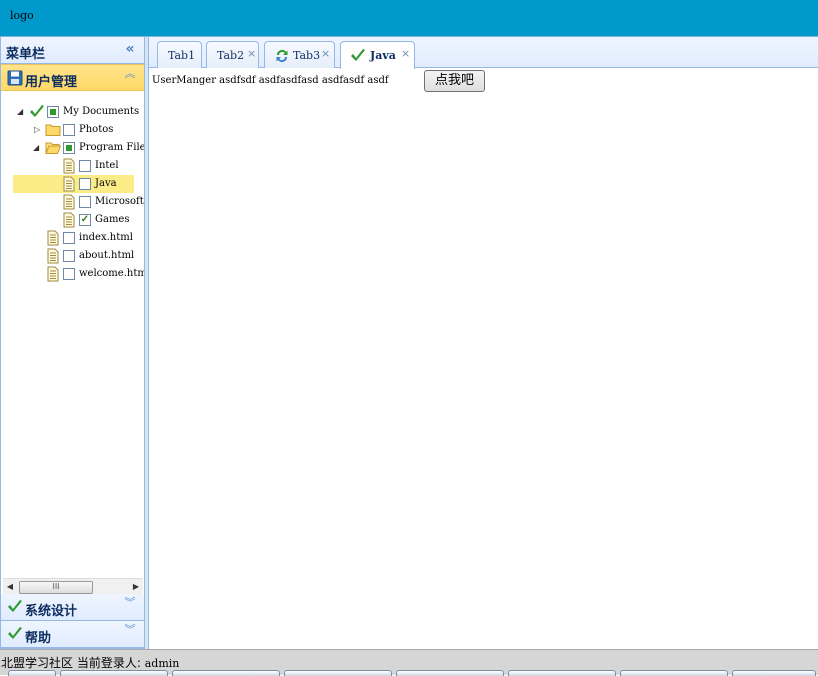 This screenshot has width=818, height=676. I want to click on tab-label: Java, so click(383, 55).